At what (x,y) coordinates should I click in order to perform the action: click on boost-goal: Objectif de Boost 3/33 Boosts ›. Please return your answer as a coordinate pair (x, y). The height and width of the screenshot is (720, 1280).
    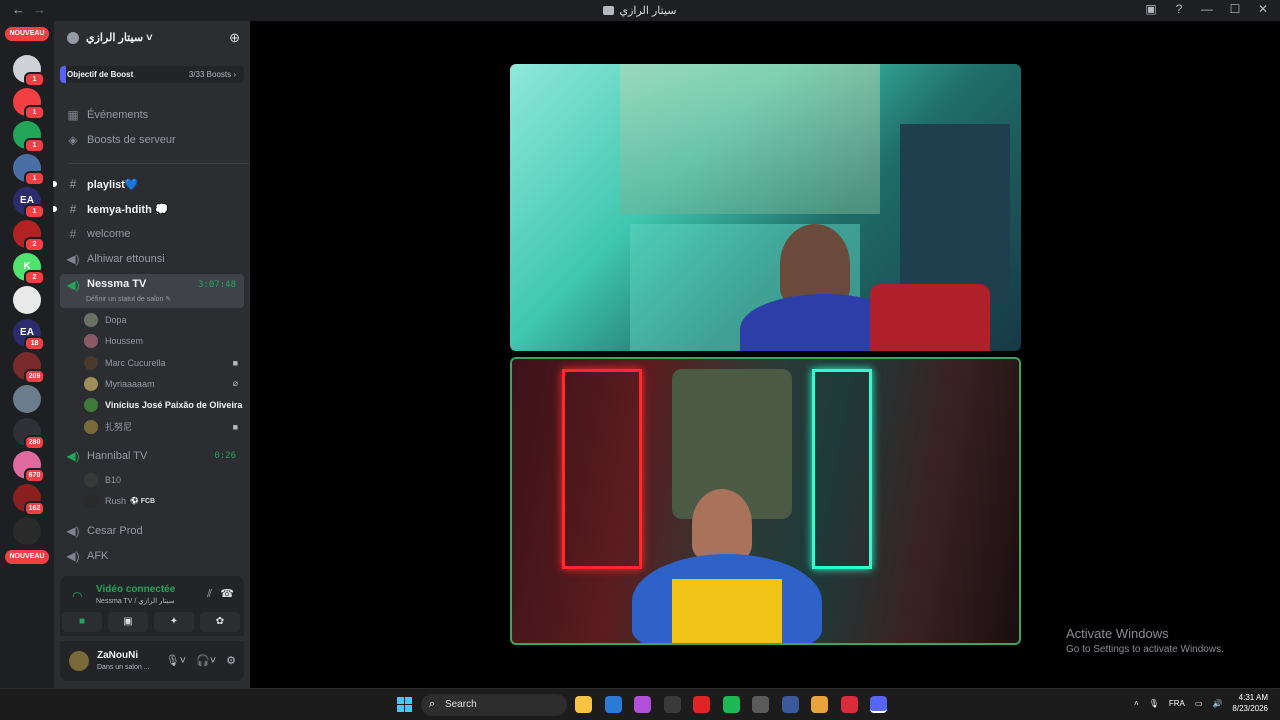
    Looking at the image, I should click on (152, 74).